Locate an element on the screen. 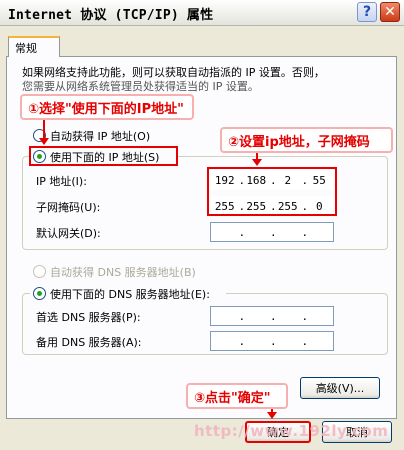  step3-callout: ③点击"确定" is located at coordinates (237, 396).